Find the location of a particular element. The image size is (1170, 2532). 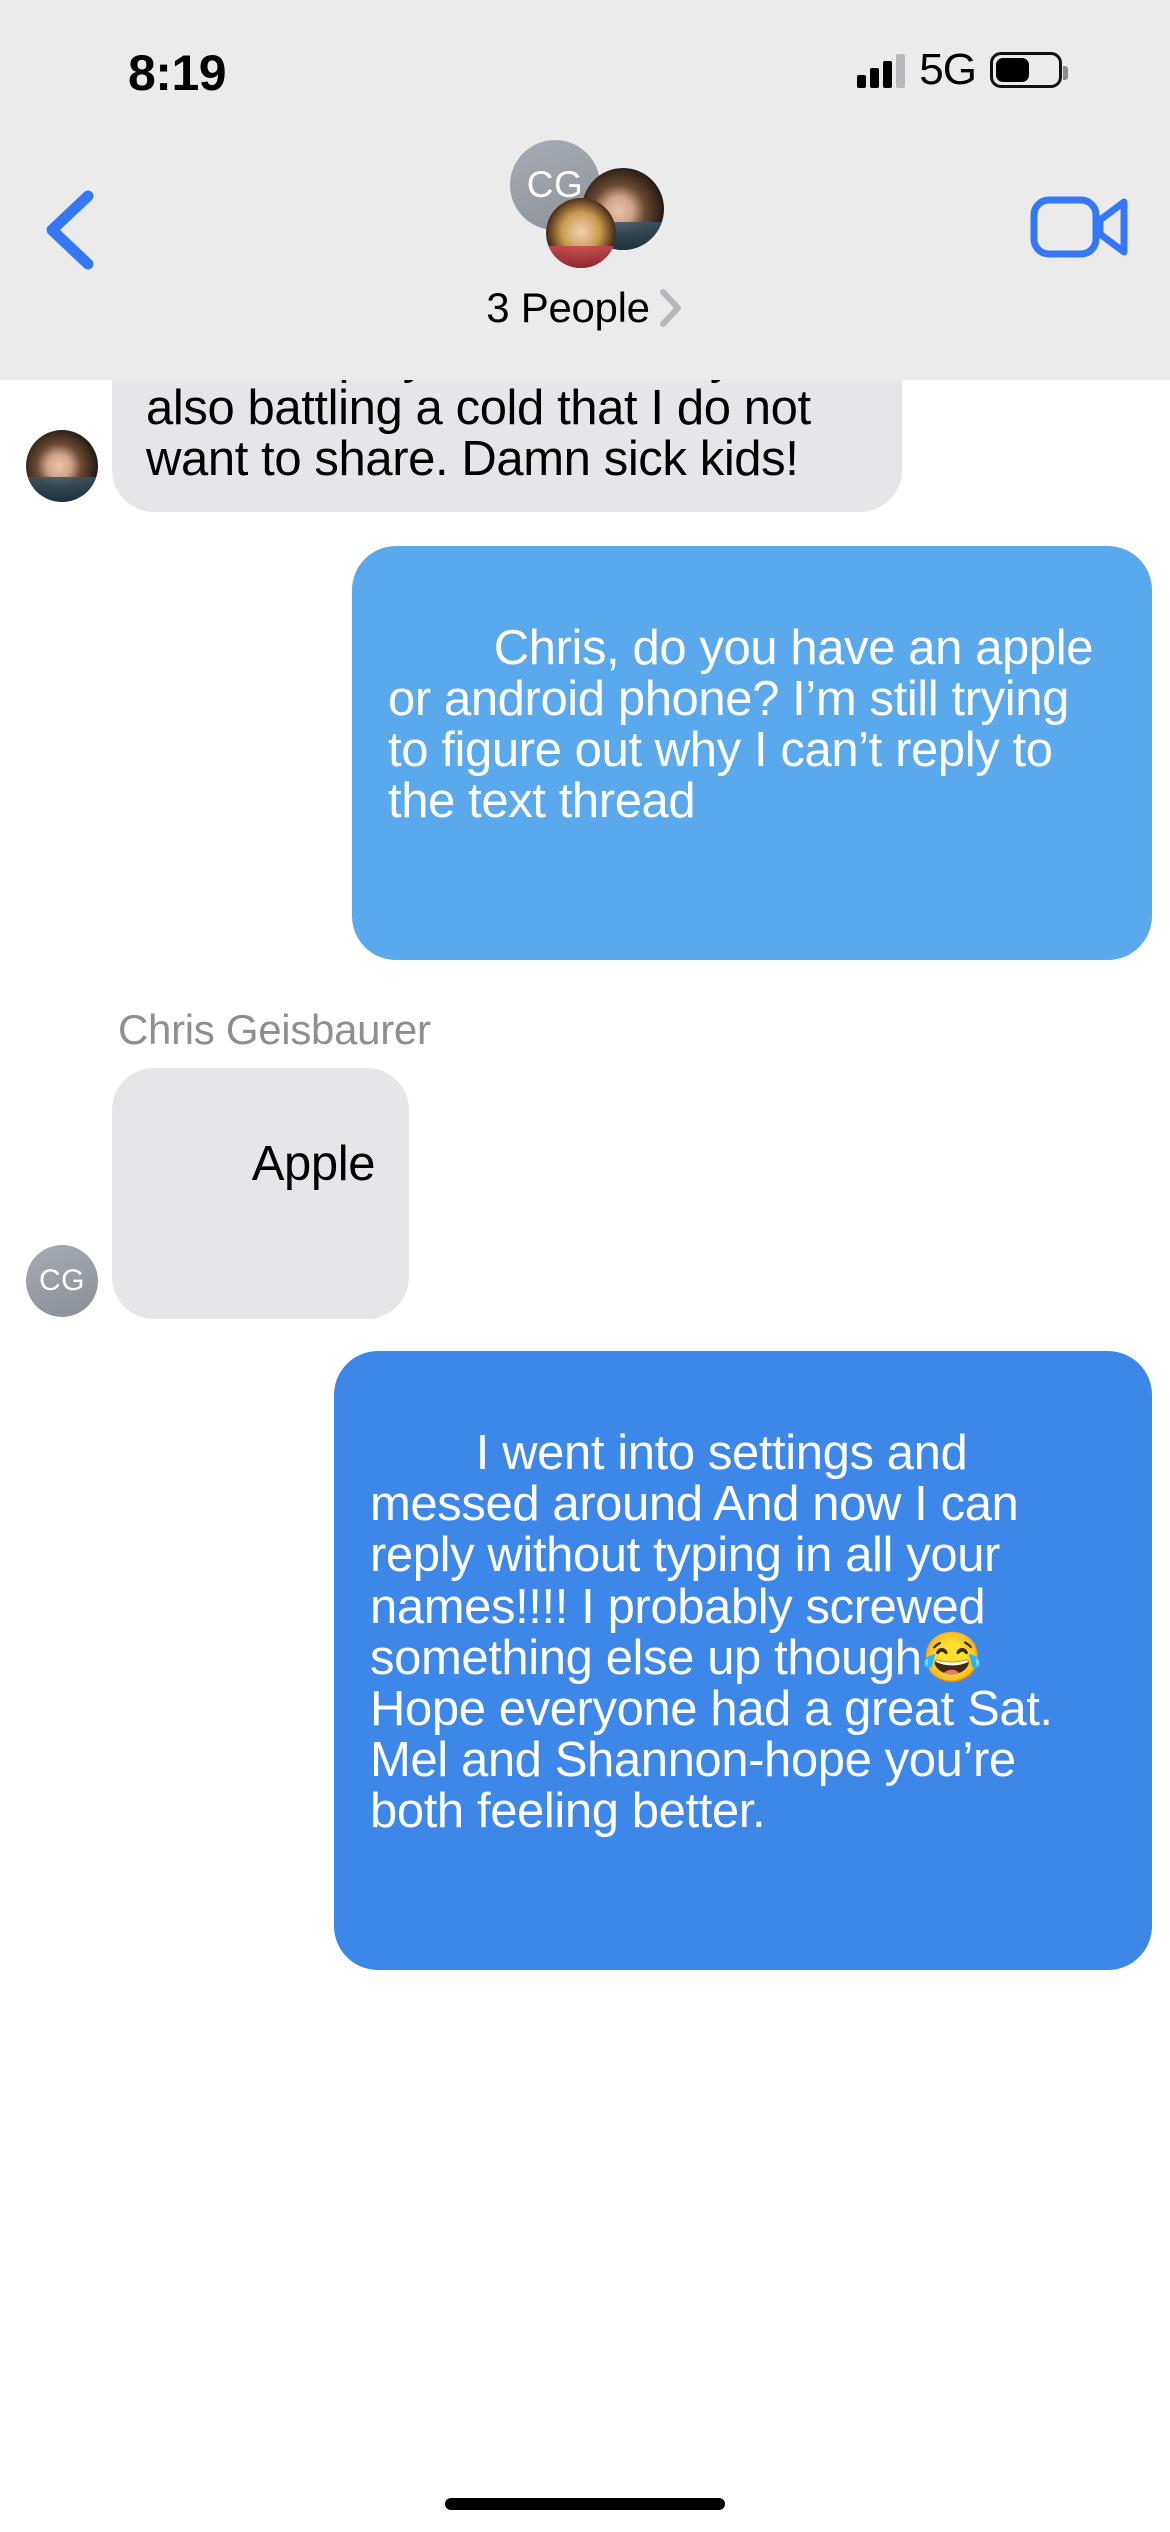

cellular-bars-icon is located at coordinates (881, 70).